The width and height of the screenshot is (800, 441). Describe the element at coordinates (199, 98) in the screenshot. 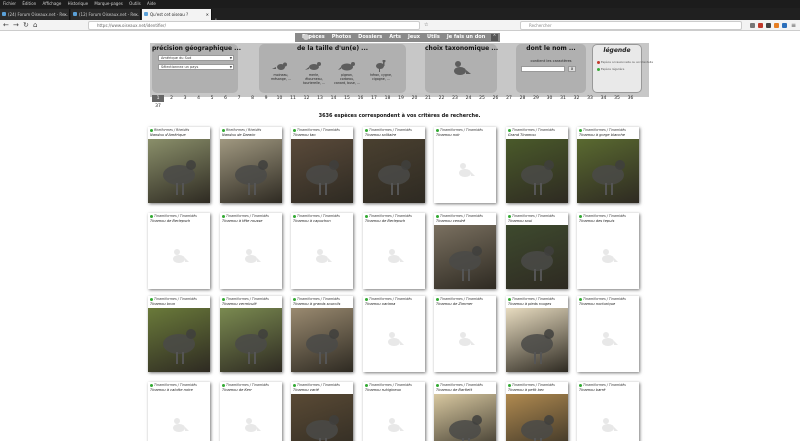

I see `page-link: 4` at that location.